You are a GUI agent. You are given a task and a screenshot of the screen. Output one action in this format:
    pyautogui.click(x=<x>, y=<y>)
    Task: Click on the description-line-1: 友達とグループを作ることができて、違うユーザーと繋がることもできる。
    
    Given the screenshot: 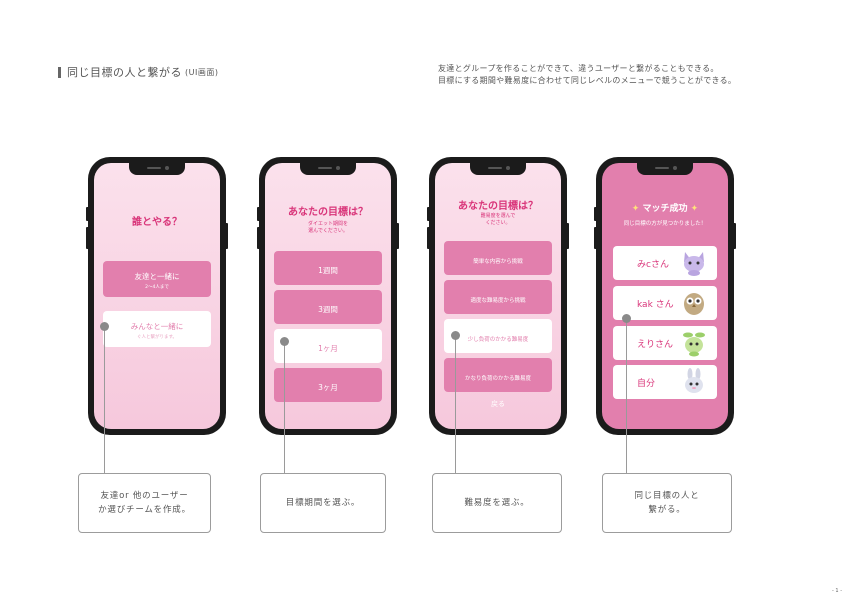 What is the action you would take?
    pyautogui.click(x=578, y=68)
    